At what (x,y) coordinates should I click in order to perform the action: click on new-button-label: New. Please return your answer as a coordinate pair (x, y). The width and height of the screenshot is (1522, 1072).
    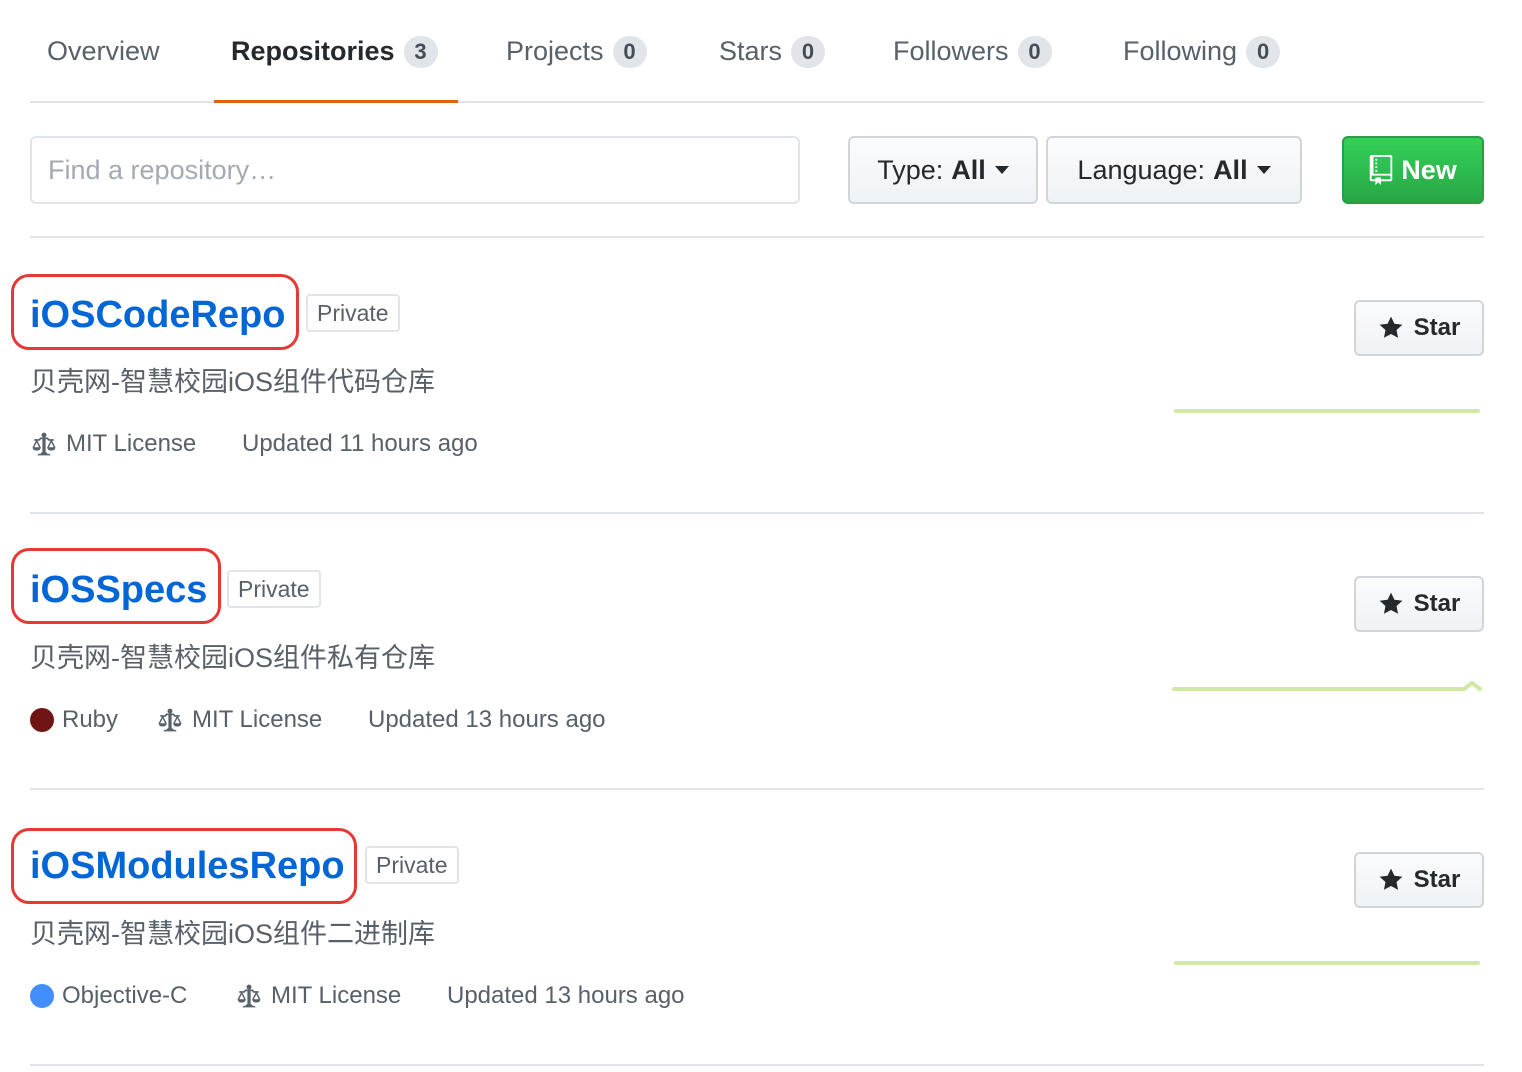
    Looking at the image, I should click on (1429, 169).